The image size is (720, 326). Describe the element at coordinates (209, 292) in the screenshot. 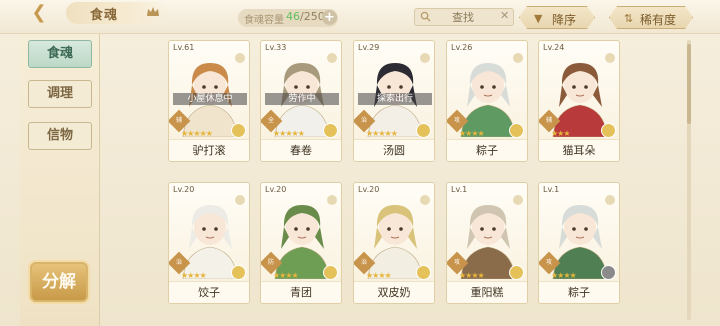

I see `card-name: 饺子` at that location.